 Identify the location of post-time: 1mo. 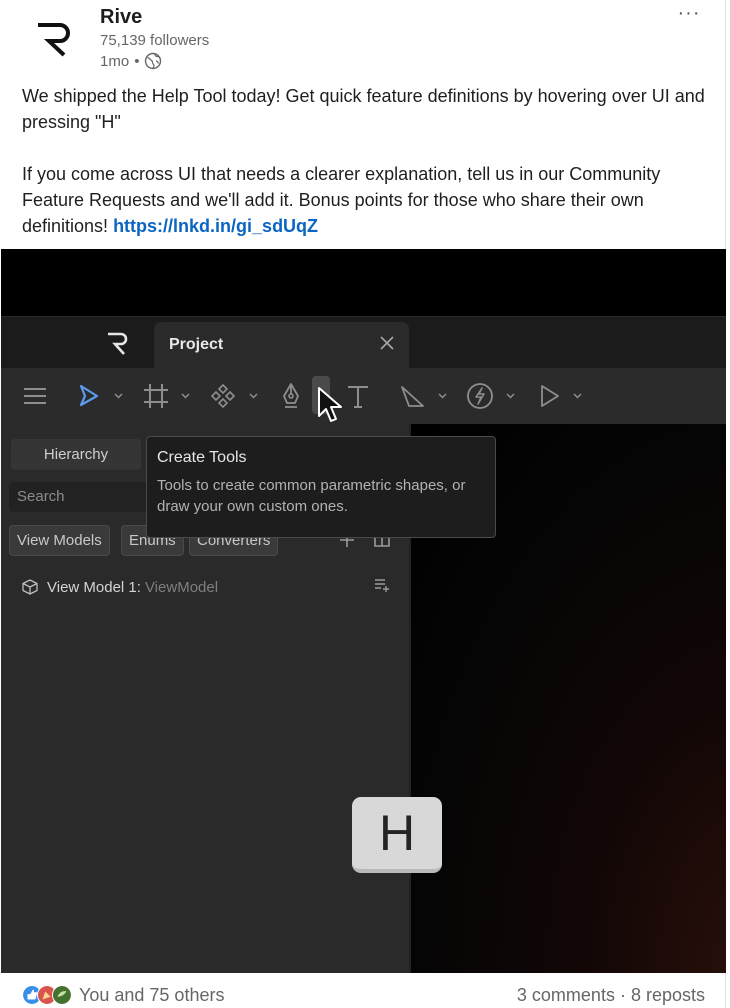
(115, 61).